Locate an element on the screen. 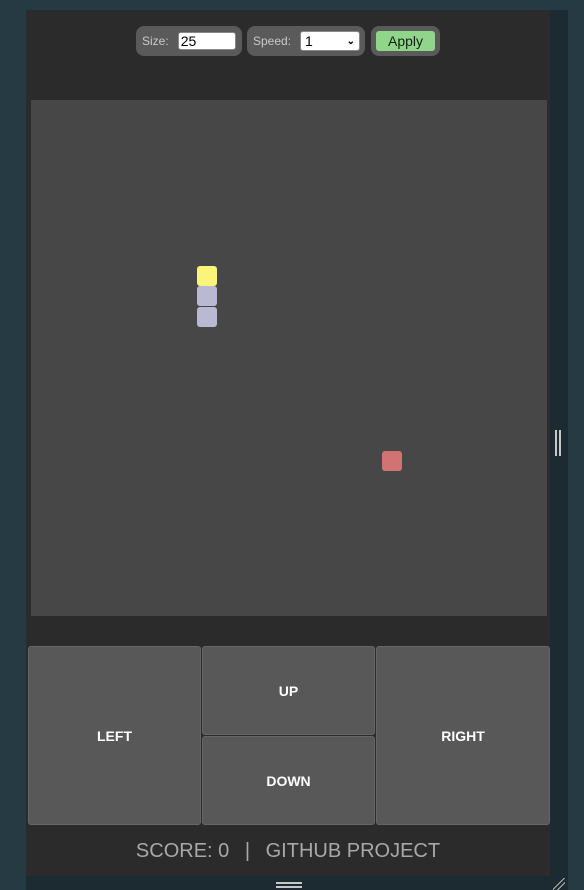 The image size is (584, 890). score-label: SCORE: is located at coordinates (174, 851).